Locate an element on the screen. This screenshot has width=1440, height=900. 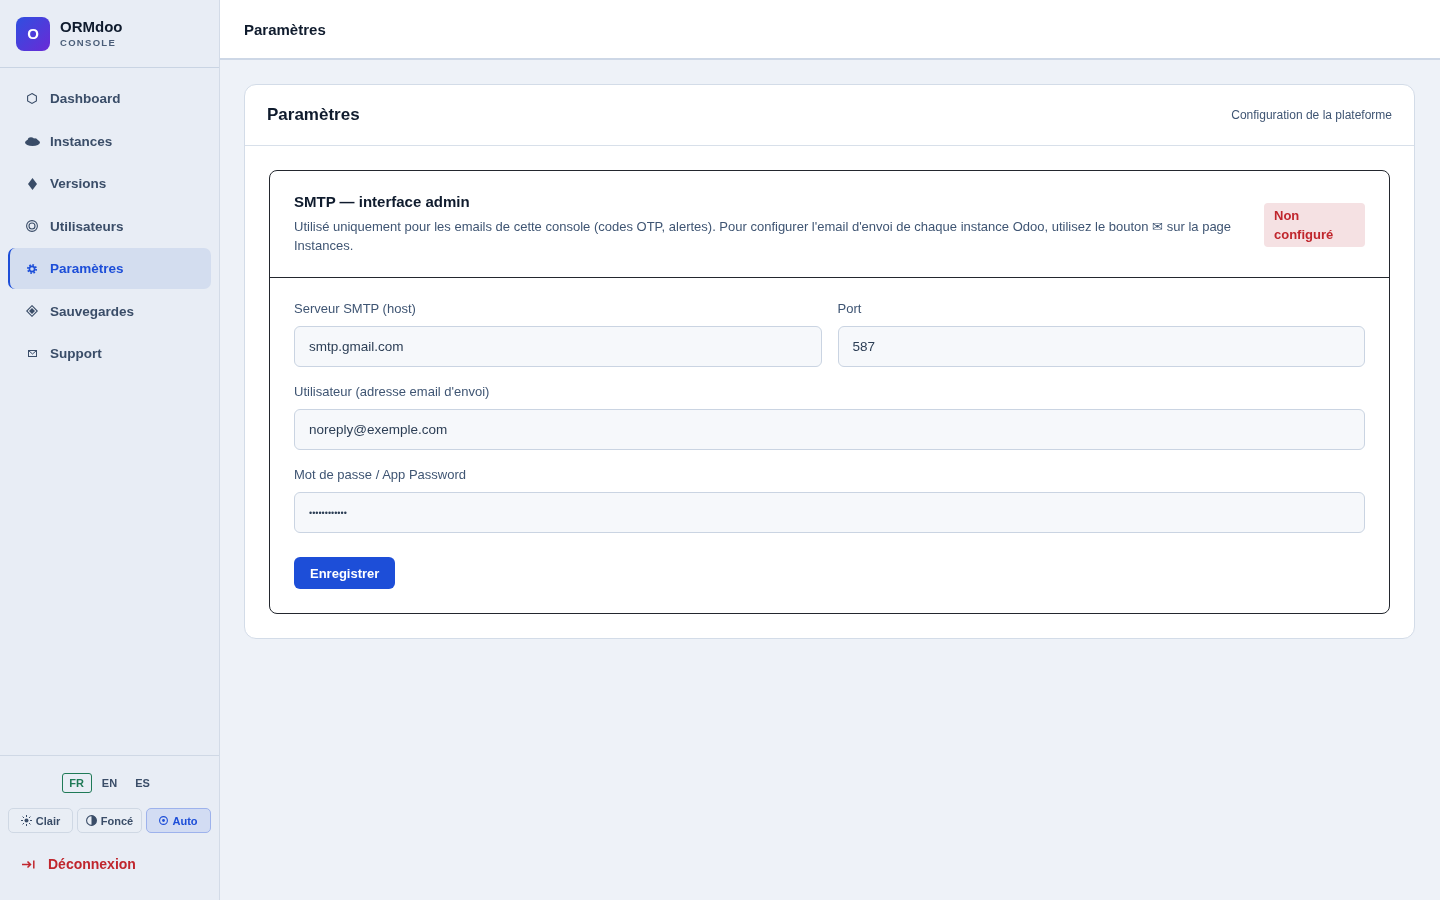
envelope-icon is located at coordinates (32, 353).